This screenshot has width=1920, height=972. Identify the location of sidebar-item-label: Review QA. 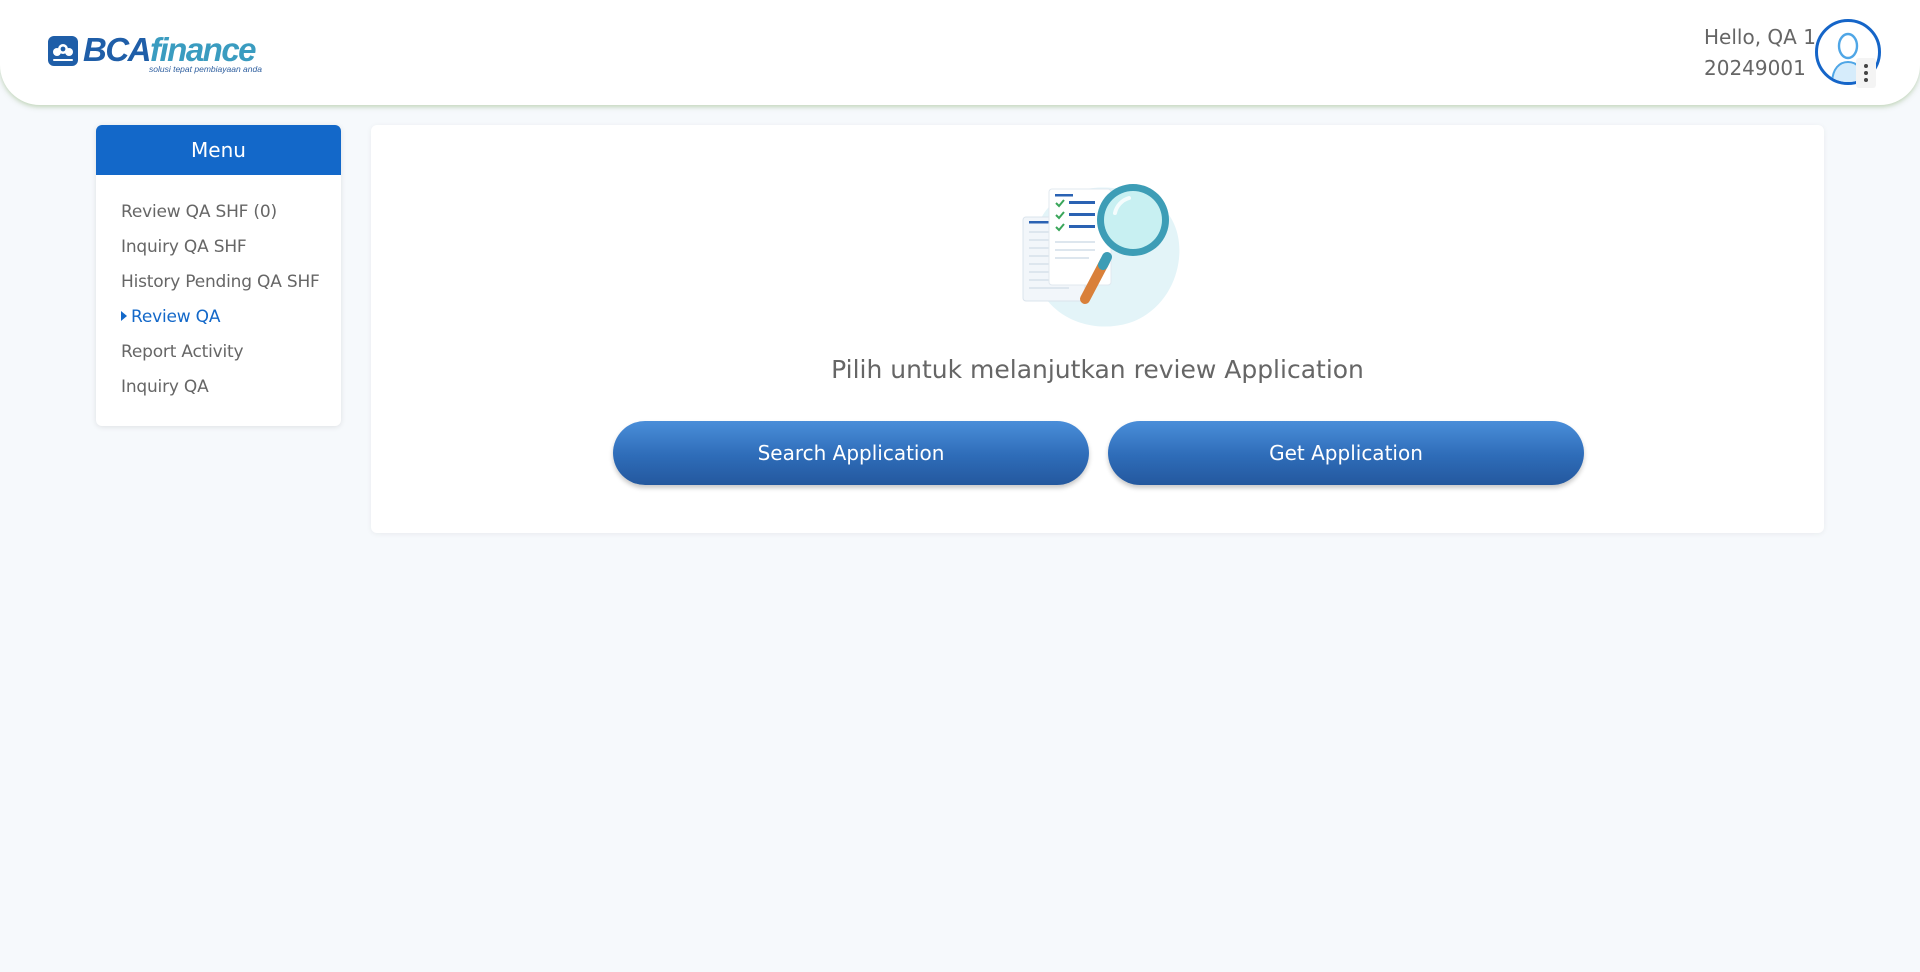
(176, 317).